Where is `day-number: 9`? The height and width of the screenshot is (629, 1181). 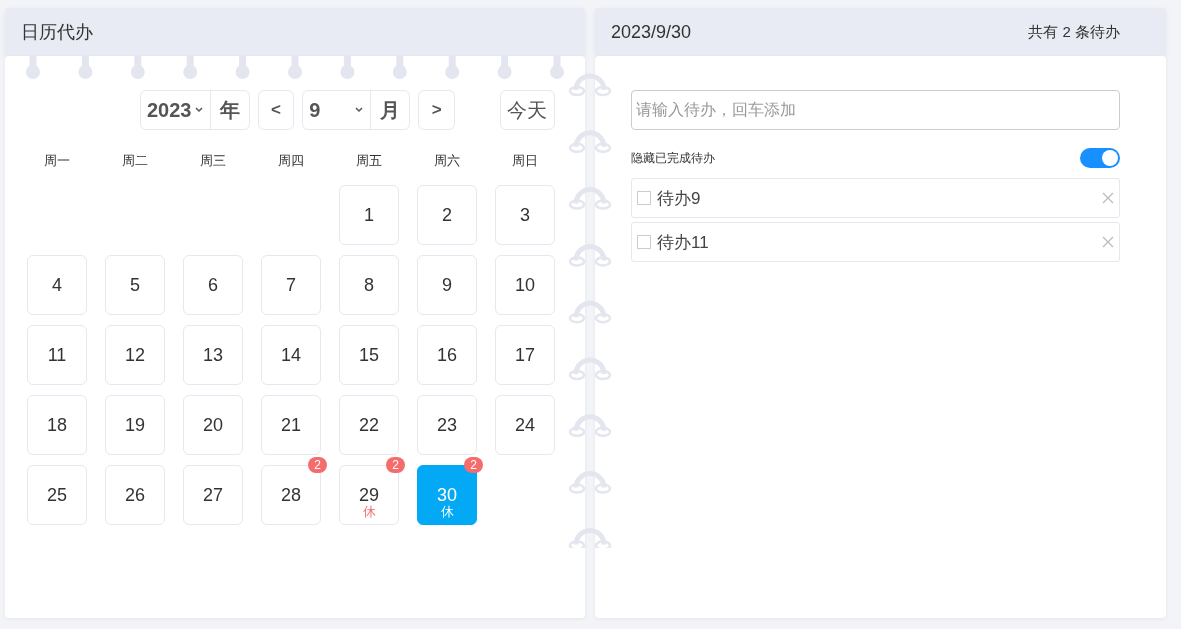
day-number: 9 is located at coordinates (447, 285).